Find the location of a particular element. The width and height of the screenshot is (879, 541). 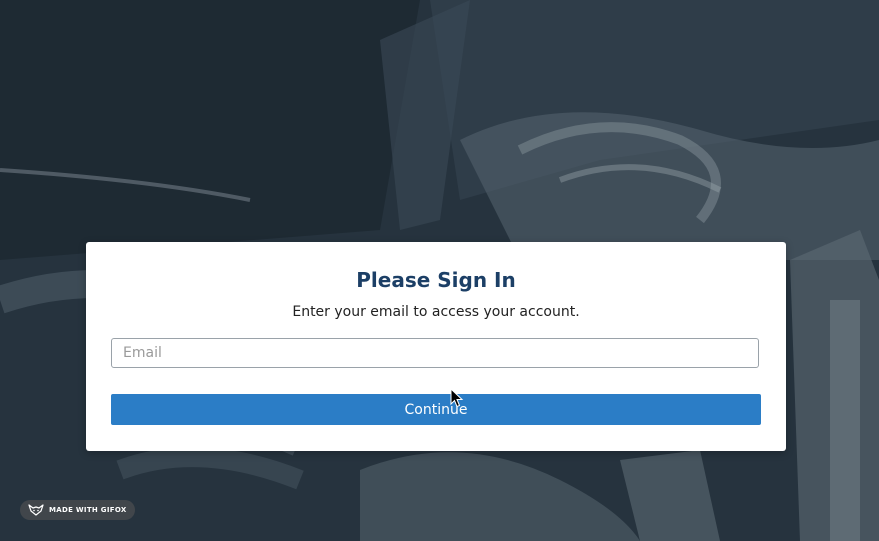

sign-in-subtitle: Enter your email to access your account. is located at coordinates (436, 312).